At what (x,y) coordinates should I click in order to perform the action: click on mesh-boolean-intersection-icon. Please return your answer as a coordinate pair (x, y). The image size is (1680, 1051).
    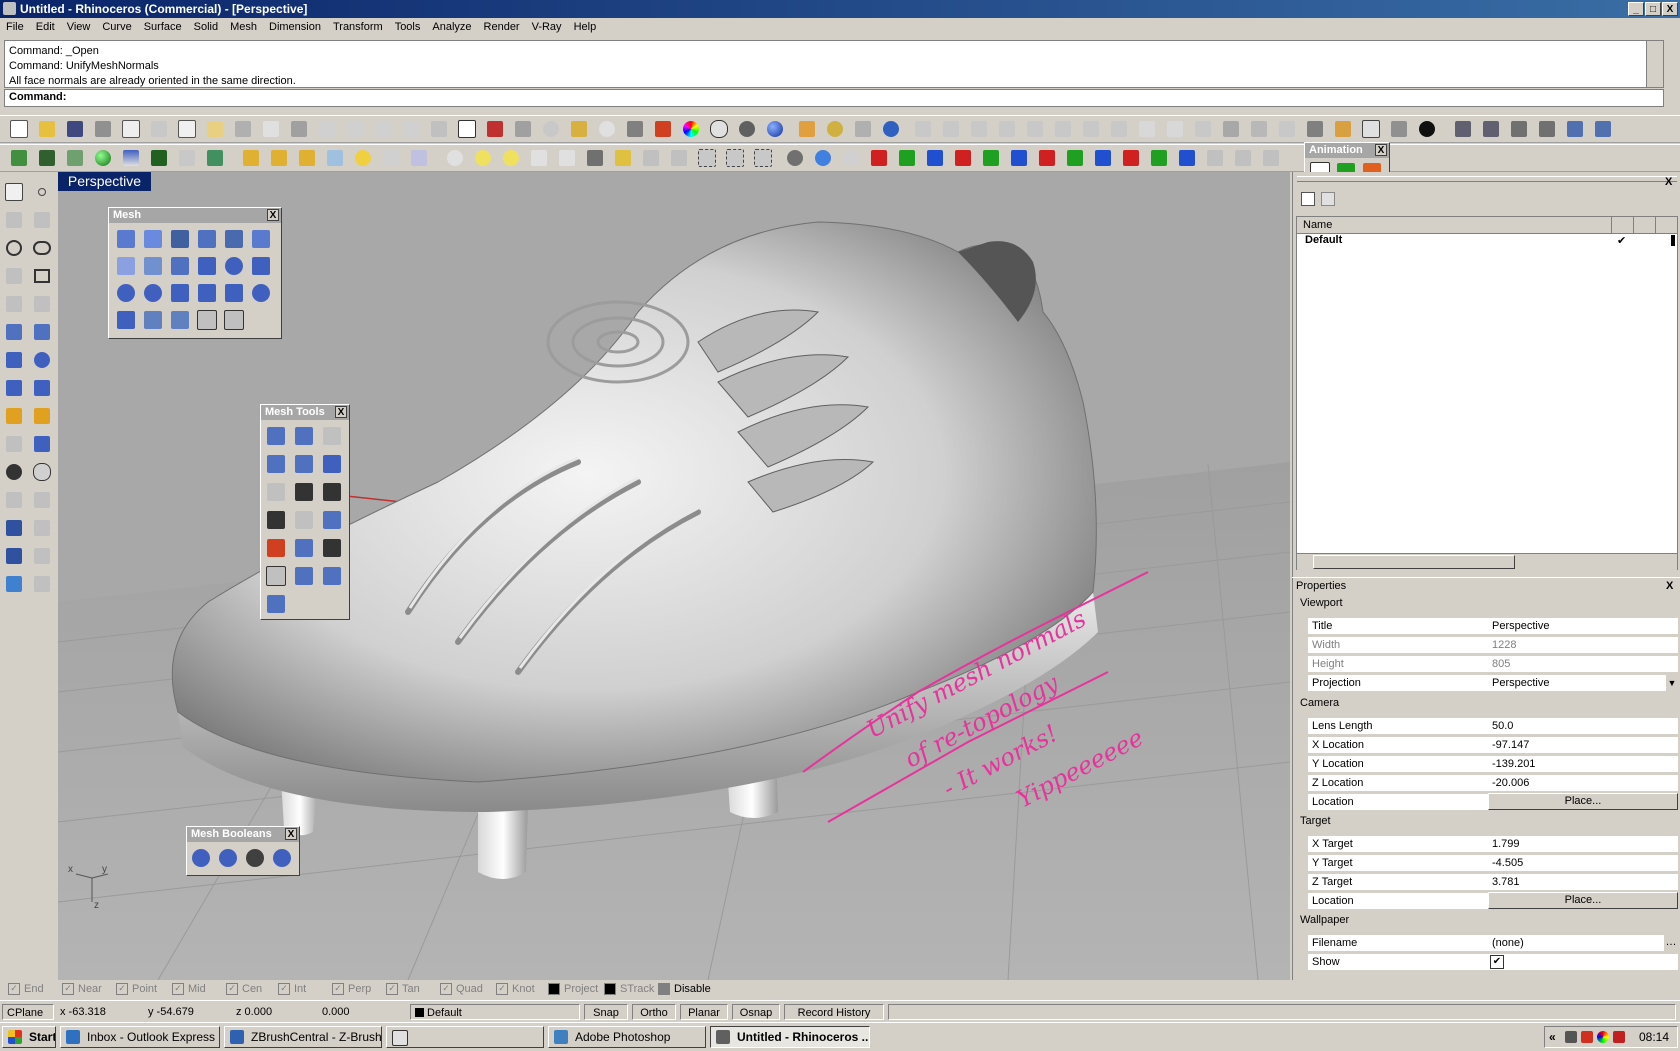
    Looking at the image, I should click on (255, 858).